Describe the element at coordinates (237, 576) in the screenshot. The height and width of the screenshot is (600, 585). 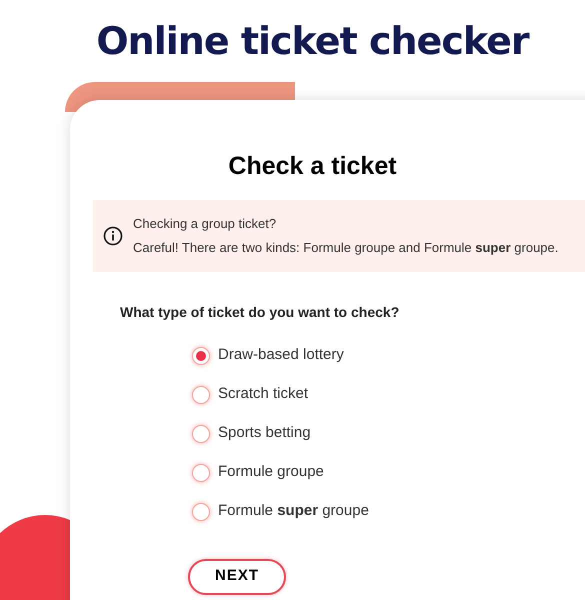
I see `next-button: NEXT` at that location.